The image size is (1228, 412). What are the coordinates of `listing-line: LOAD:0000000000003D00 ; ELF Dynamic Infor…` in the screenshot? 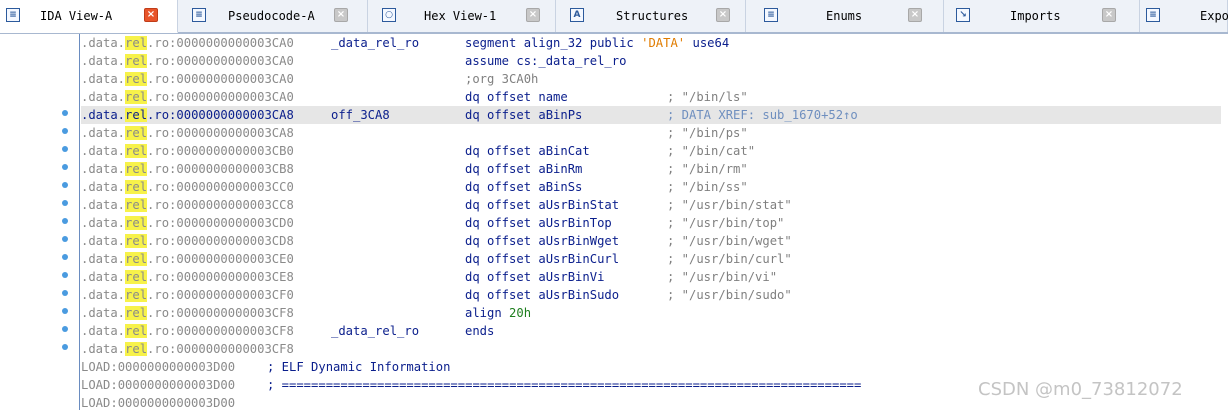 It's located at (651, 367).